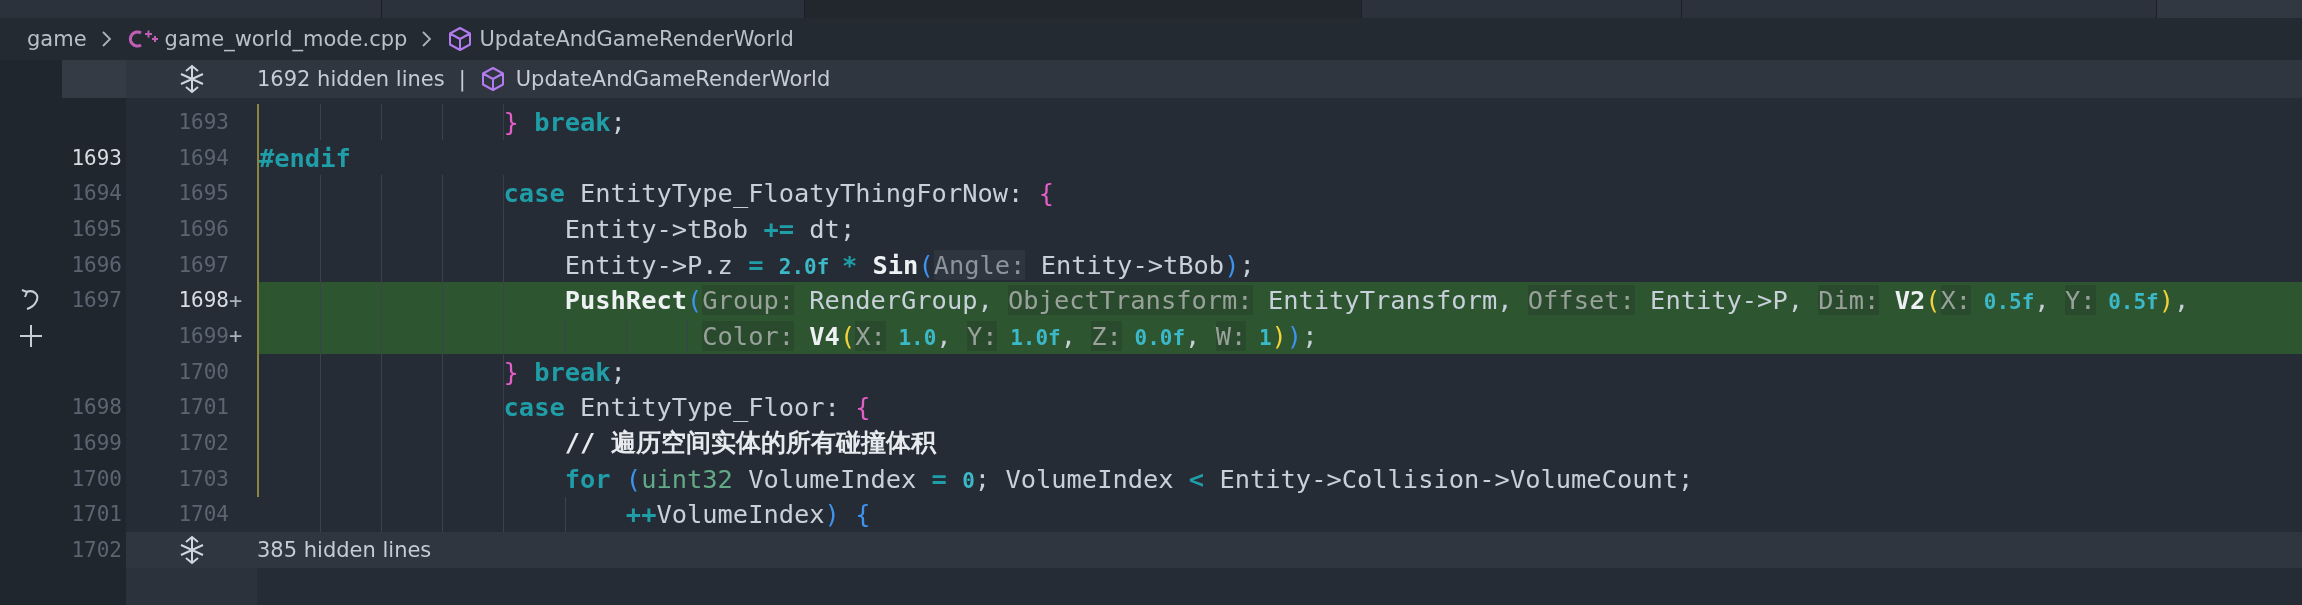 The height and width of the screenshot is (605, 2302). What do you see at coordinates (203, 300) in the screenshot?
I see `new-line-number: 1698` at bounding box center [203, 300].